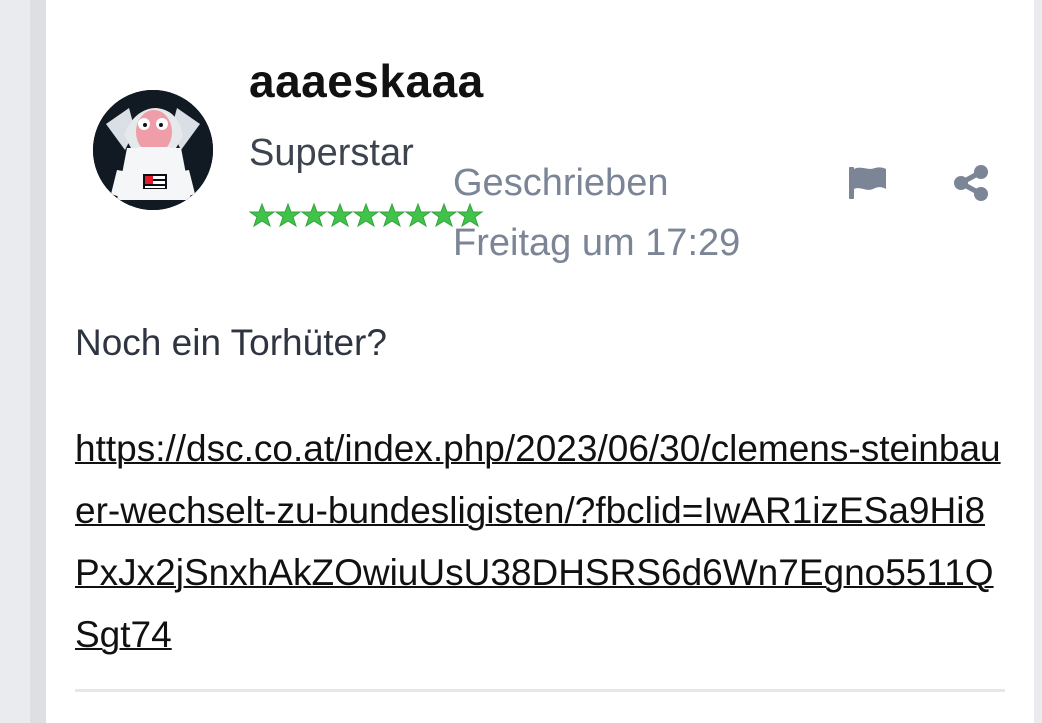 Image resolution: width=1042 pixels, height=723 pixels. I want to click on author-rank: Superstar, so click(331, 153).